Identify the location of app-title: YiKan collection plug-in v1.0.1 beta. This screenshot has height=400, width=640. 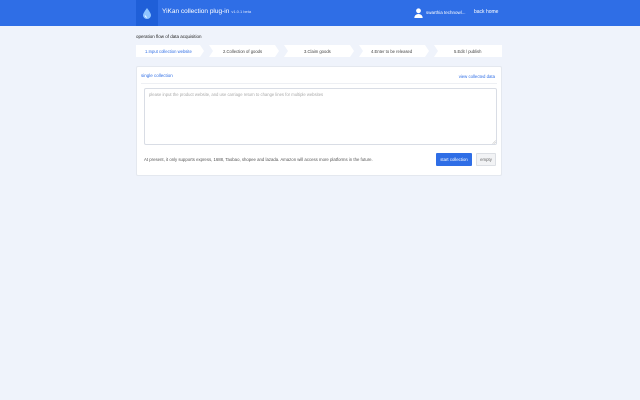
(206, 11).